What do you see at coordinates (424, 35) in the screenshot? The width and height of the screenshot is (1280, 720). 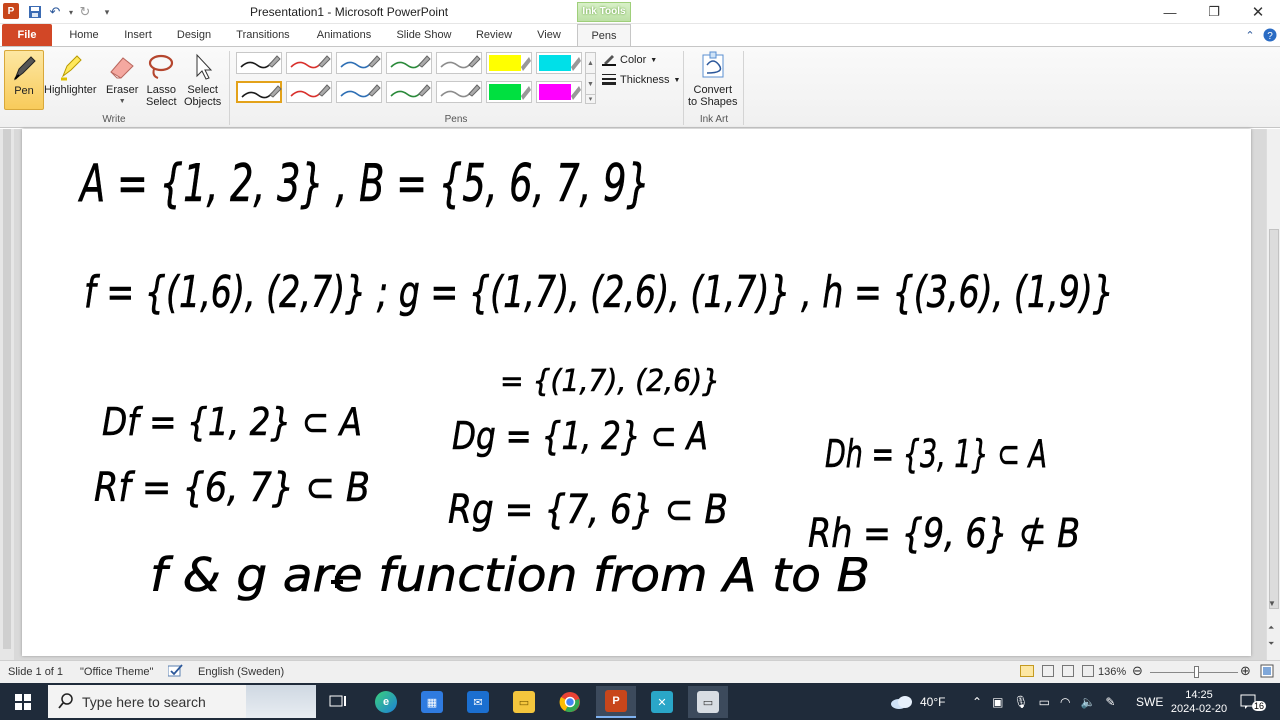 I see `tab-slide-show: Slide Show` at bounding box center [424, 35].